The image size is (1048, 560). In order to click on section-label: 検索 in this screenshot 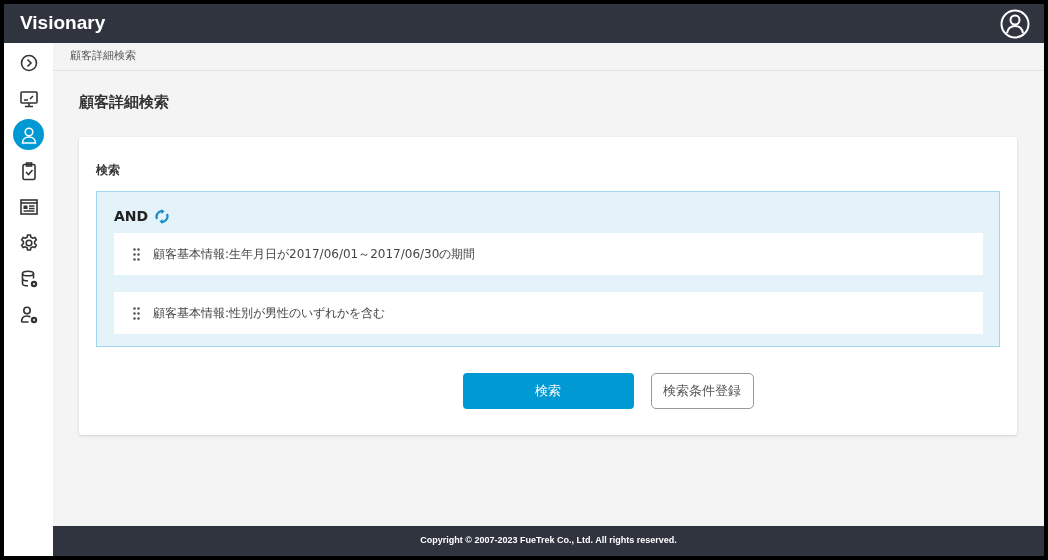, I will do `click(108, 170)`.